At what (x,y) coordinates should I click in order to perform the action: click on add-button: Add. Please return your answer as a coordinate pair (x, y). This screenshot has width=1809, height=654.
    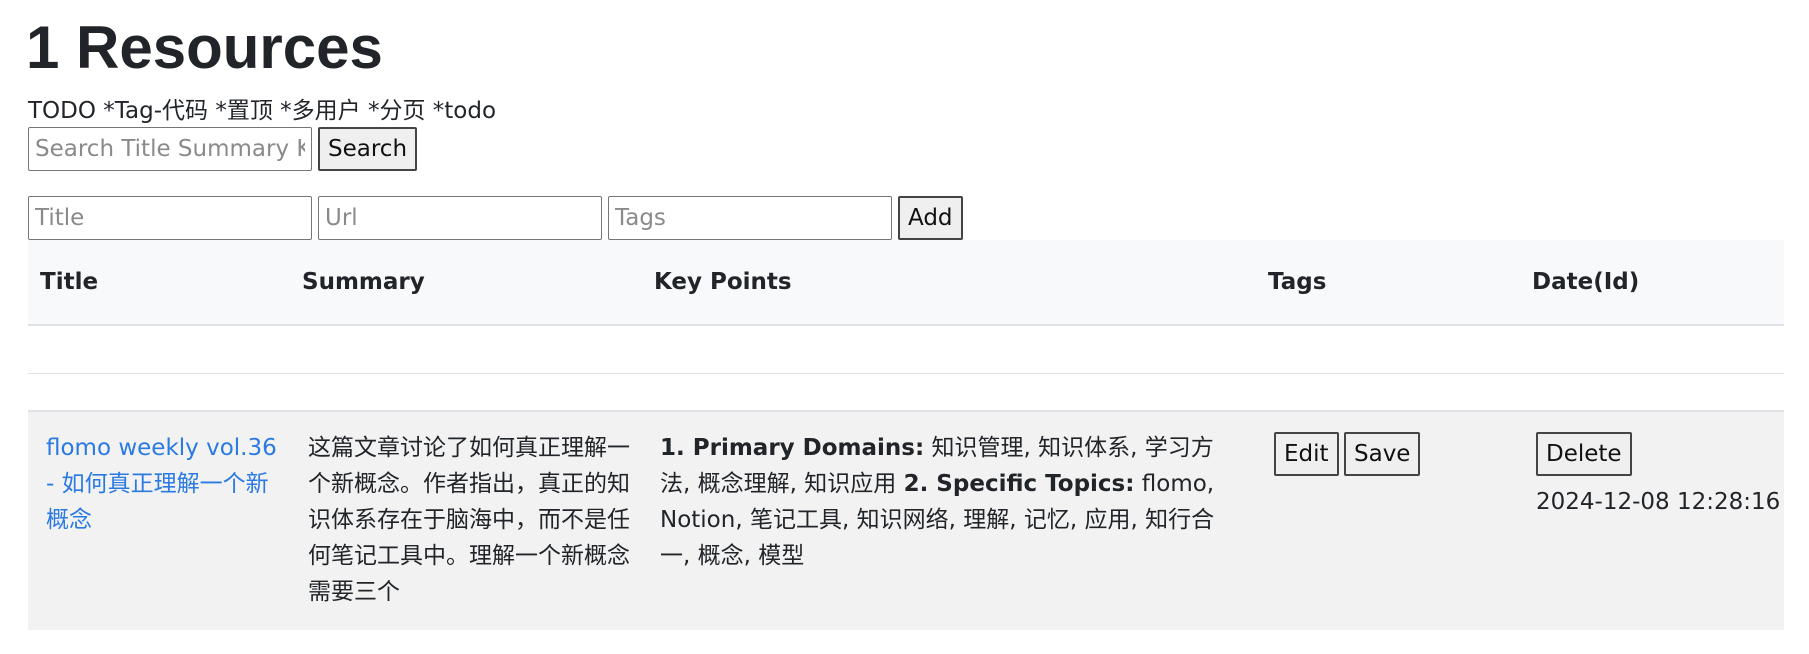
    Looking at the image, I should click on (930, 218).